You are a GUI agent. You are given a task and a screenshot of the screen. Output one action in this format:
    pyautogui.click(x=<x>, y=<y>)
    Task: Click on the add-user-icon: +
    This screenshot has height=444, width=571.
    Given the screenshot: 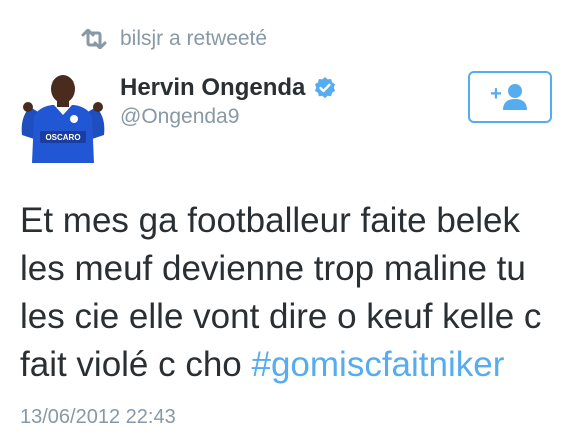 What is the action you would take?
    pyautogui.click(x=508, y=96)
    